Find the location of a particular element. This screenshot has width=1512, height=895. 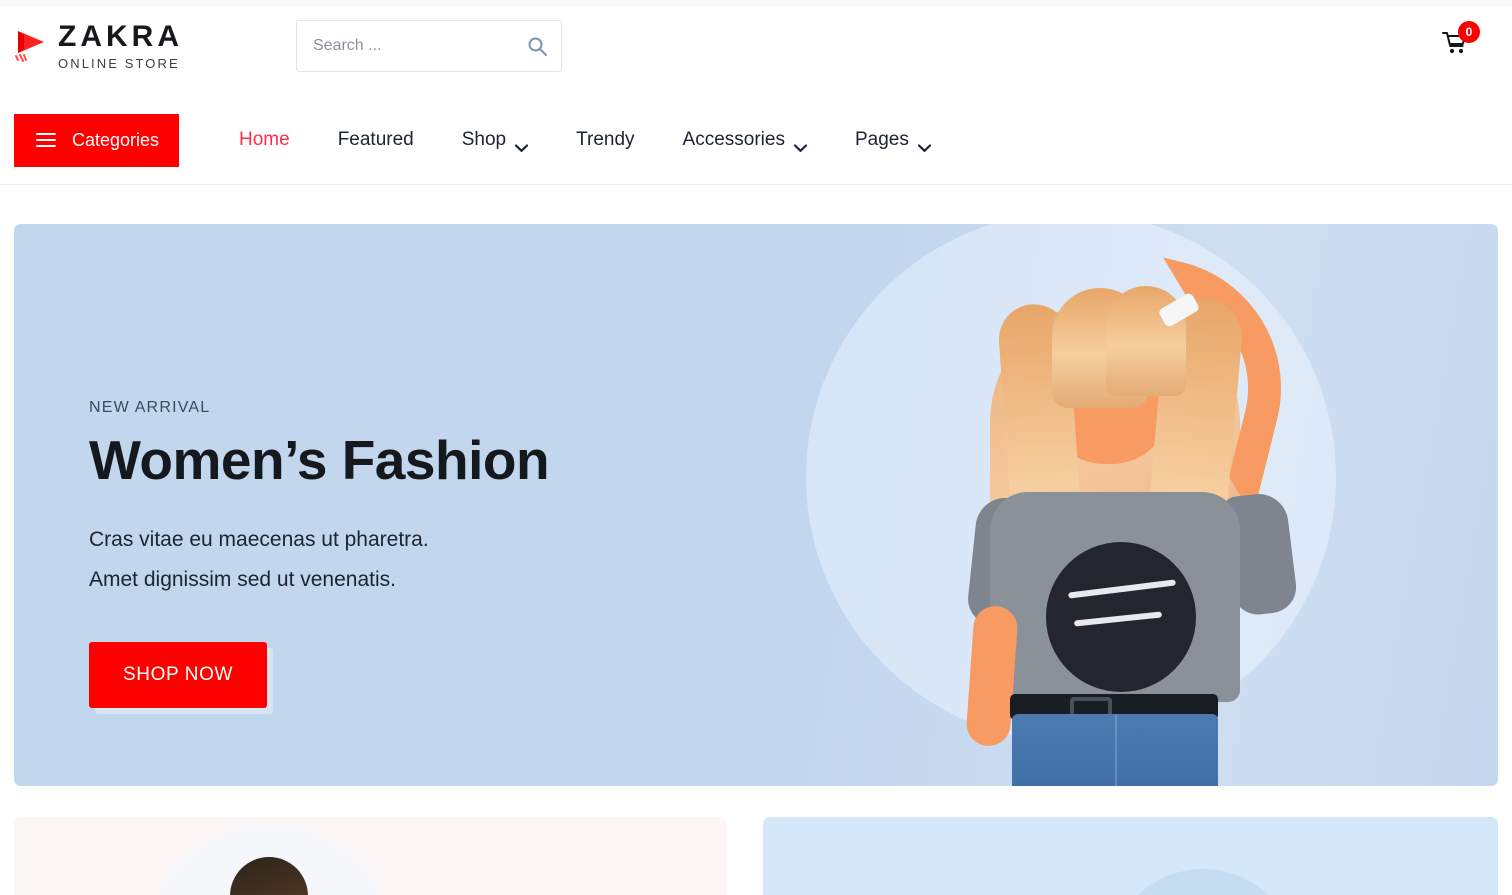

nav-item-pages: Pages is located at coordinates (893, 140).